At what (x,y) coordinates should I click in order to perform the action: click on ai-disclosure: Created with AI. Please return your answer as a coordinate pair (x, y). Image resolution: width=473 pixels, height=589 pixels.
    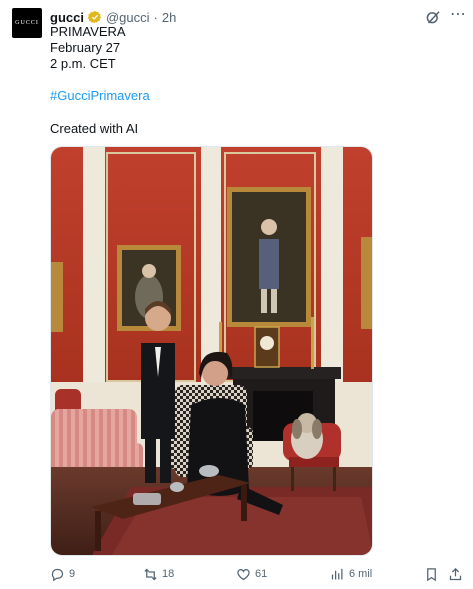
    Looking at the image, I should click on (94, 128).